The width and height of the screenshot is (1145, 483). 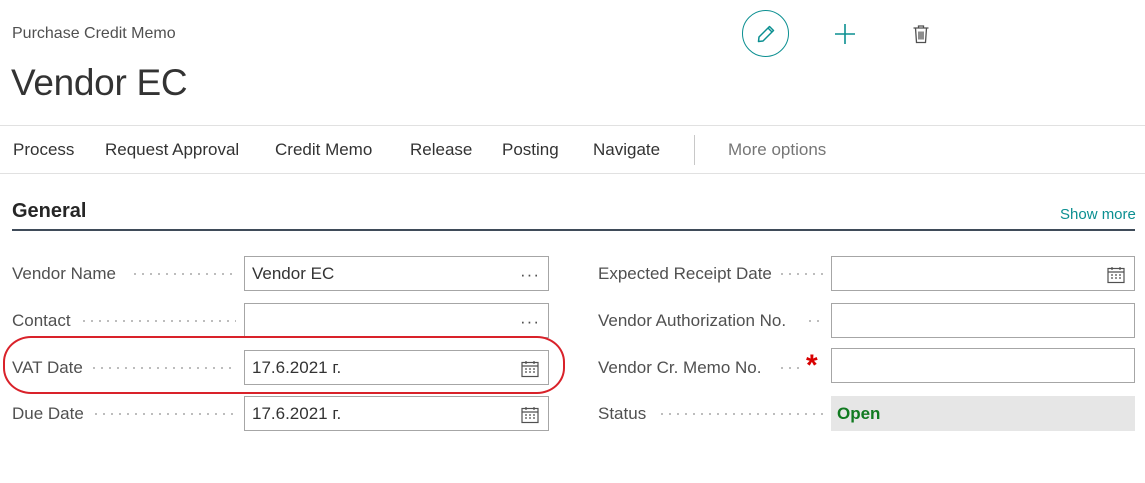 I want to click on section-title-general: General, so click(x=49, y=211).